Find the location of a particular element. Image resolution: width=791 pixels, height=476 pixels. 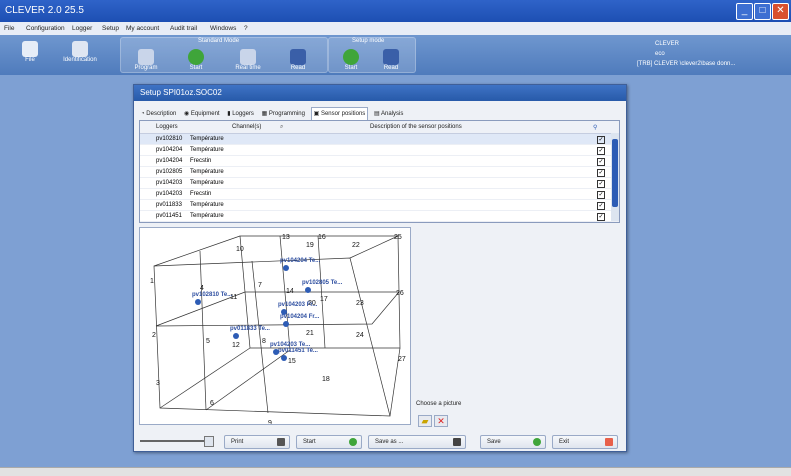

minimize-icon: _ is located at coordinates (744, 11).